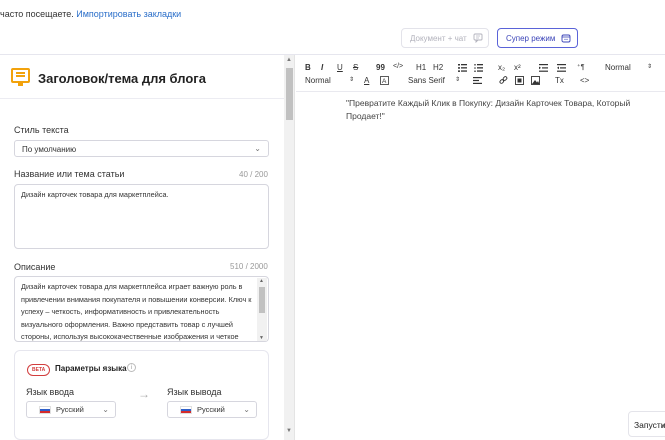 The image size is (665, 440). I want to click on input-language-select: Русский ⌄, so click(71, 409).